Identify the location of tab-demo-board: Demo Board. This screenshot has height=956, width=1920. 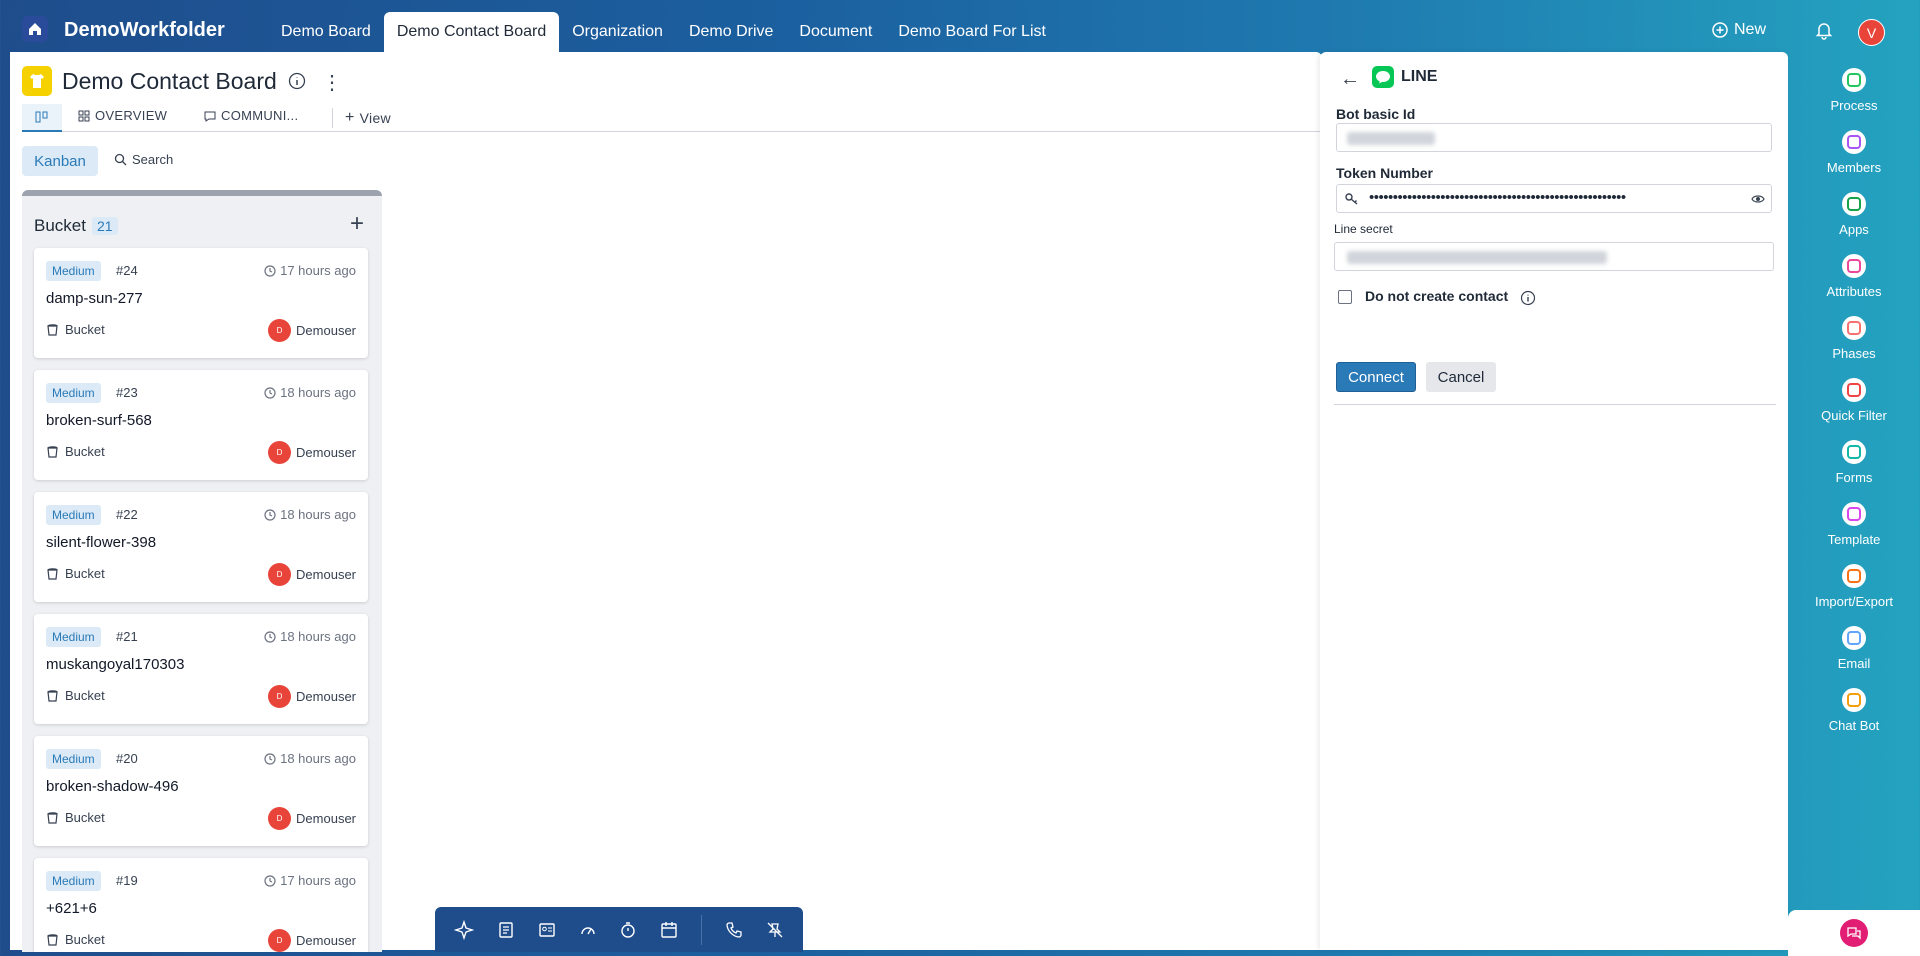
(326, 32).